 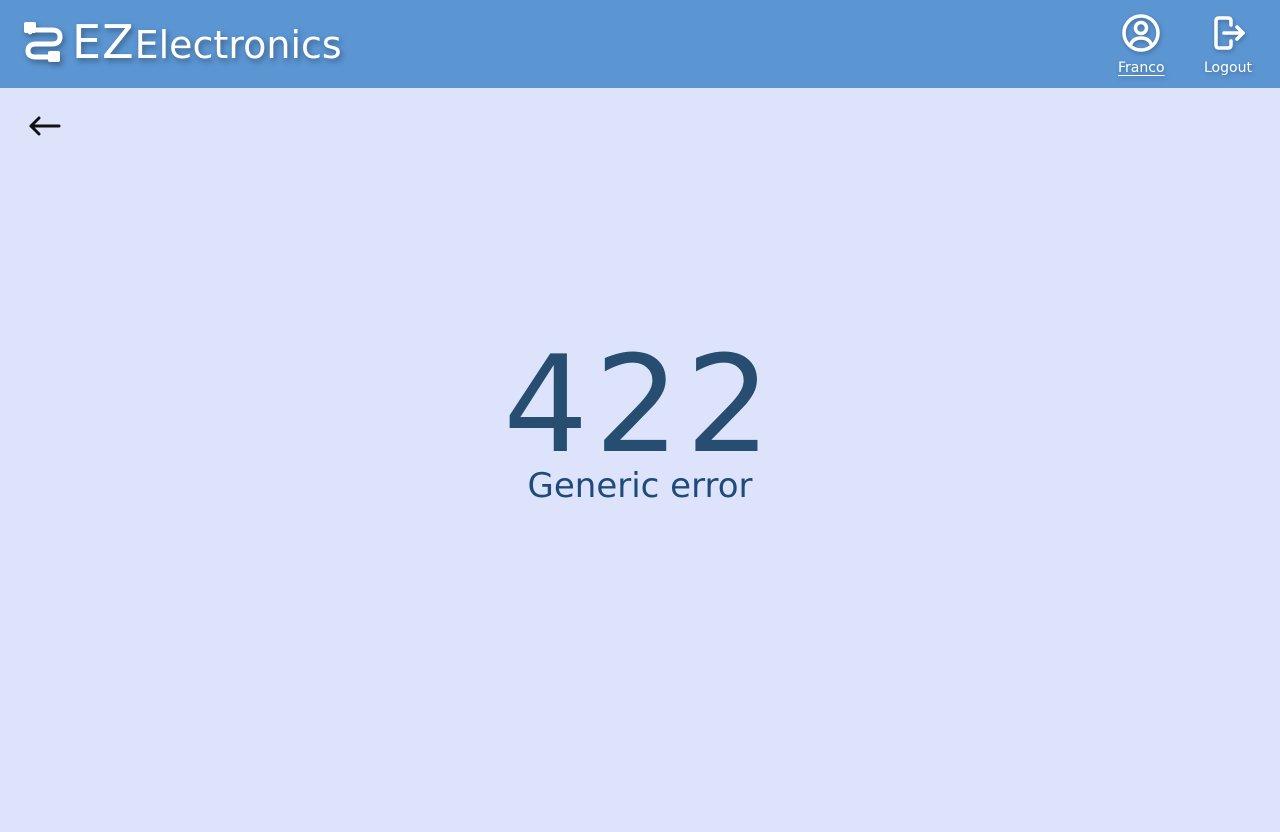 I want to click on arrow-left-icon, so click(x=45, y=126).